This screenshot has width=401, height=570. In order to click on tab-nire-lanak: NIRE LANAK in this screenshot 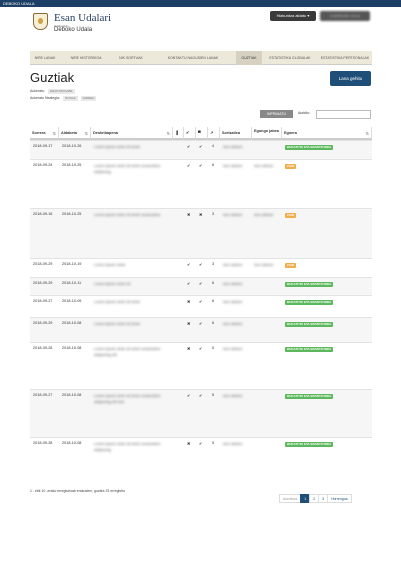, I will do `click(45, 58)`.